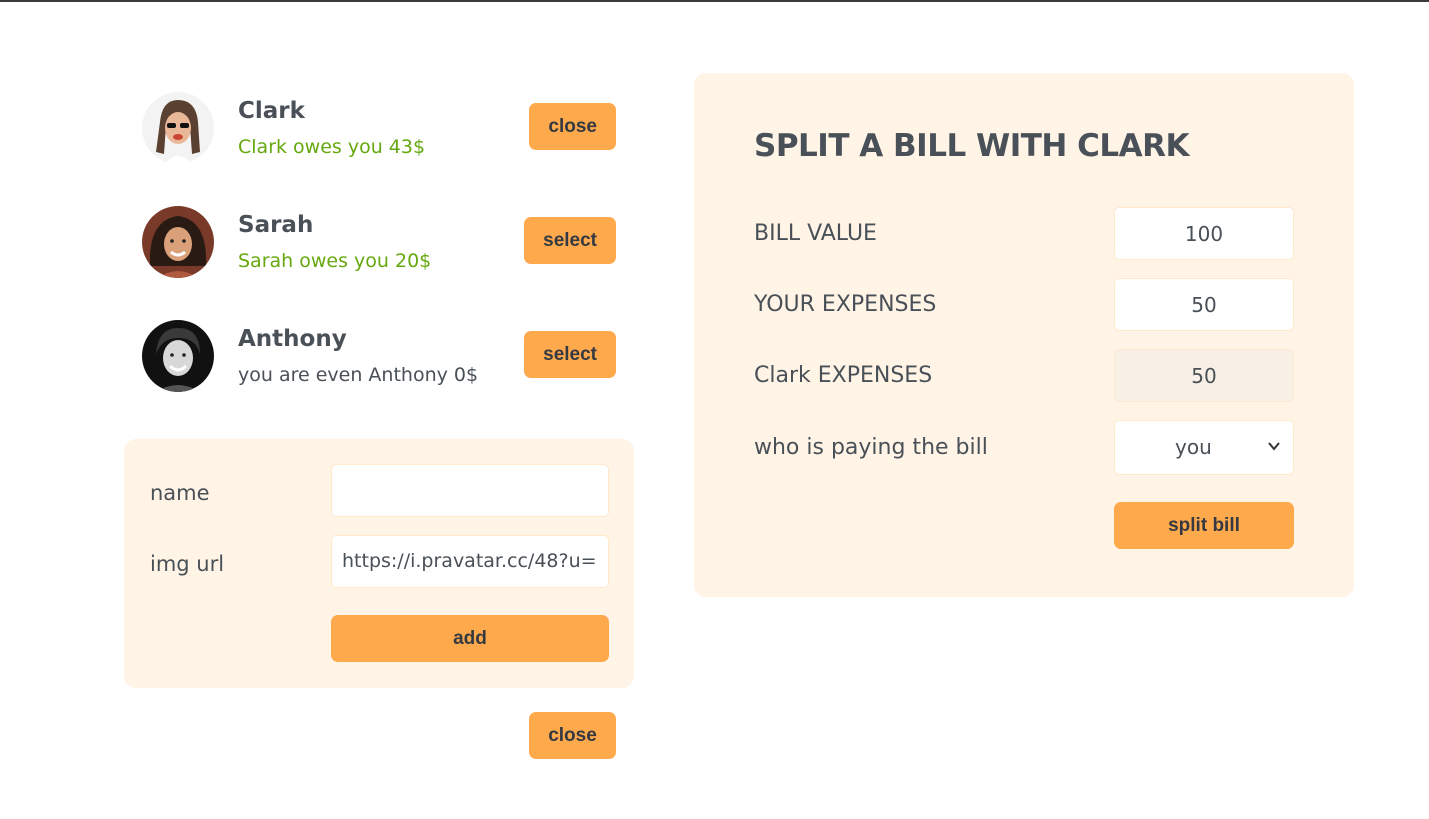  What do you see at coordinates (332, 147) in the screenshot?
I see `friend-balance: Clark owes you 43$` at bounding box center [332, 147].